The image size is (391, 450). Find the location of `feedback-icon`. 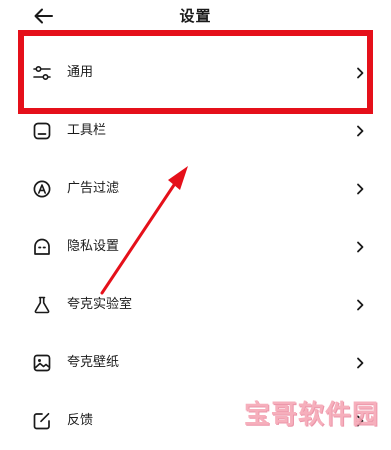

feedback-icon is located at coordinates (42, 421).